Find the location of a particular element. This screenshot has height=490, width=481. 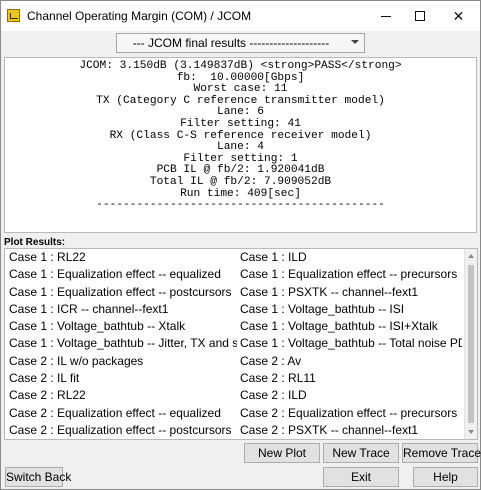

scrollbar-thumb is located at coordinates (471, 344).